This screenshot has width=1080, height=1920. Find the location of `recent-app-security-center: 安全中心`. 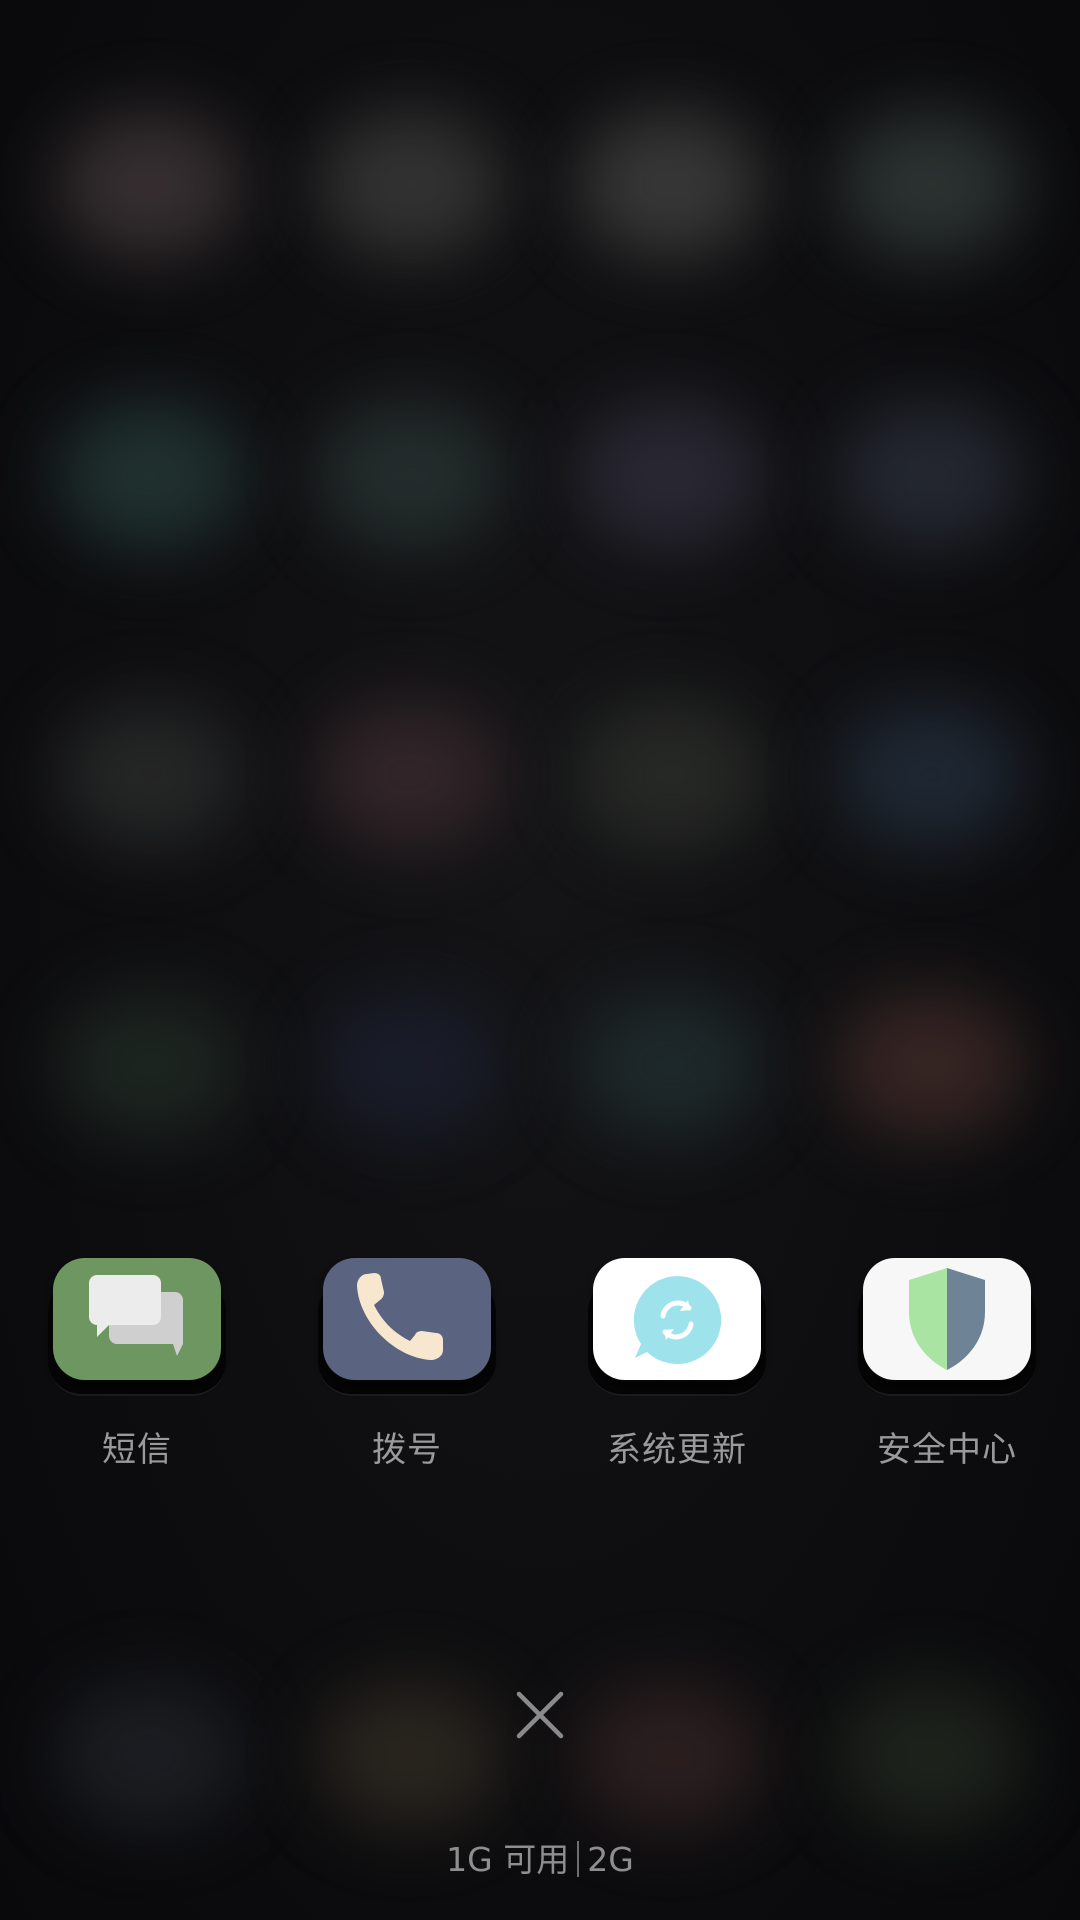

recent-app-security-center: 安全中心 is located at coordinates (949, 1364).